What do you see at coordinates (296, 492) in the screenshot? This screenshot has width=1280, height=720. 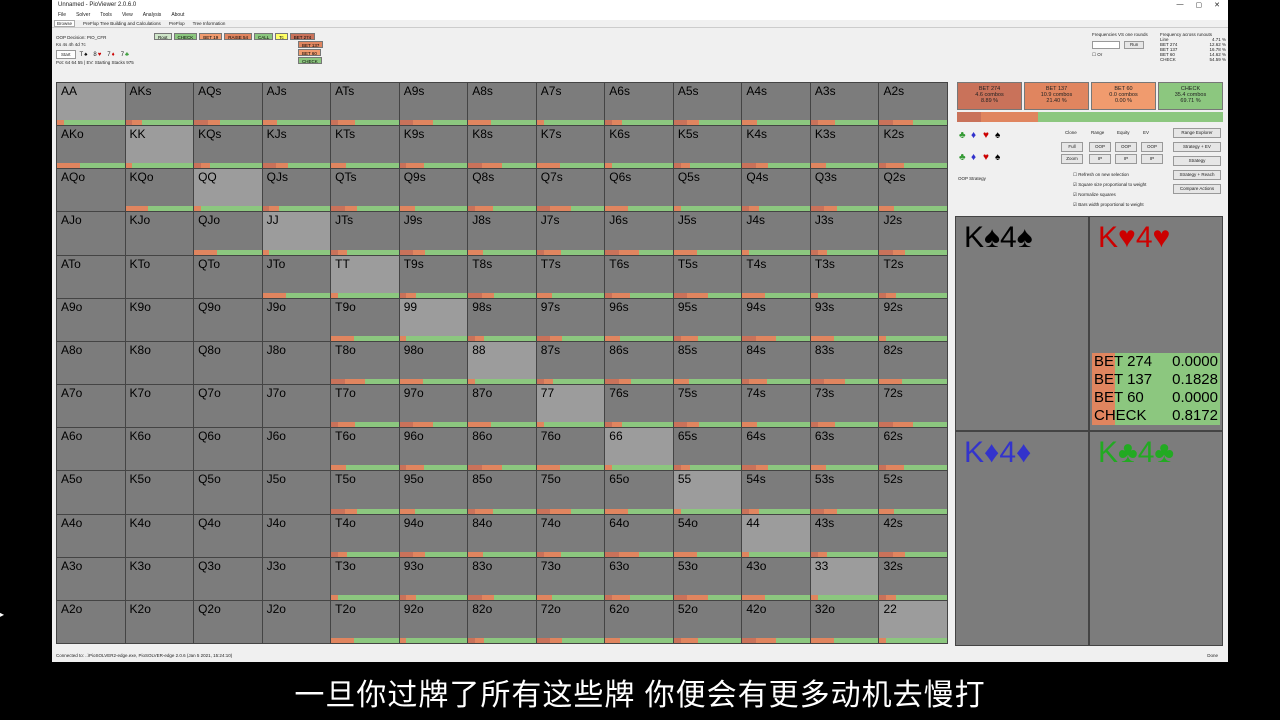 I see `hand-cell: J5o` at bounding box center [296, 492].